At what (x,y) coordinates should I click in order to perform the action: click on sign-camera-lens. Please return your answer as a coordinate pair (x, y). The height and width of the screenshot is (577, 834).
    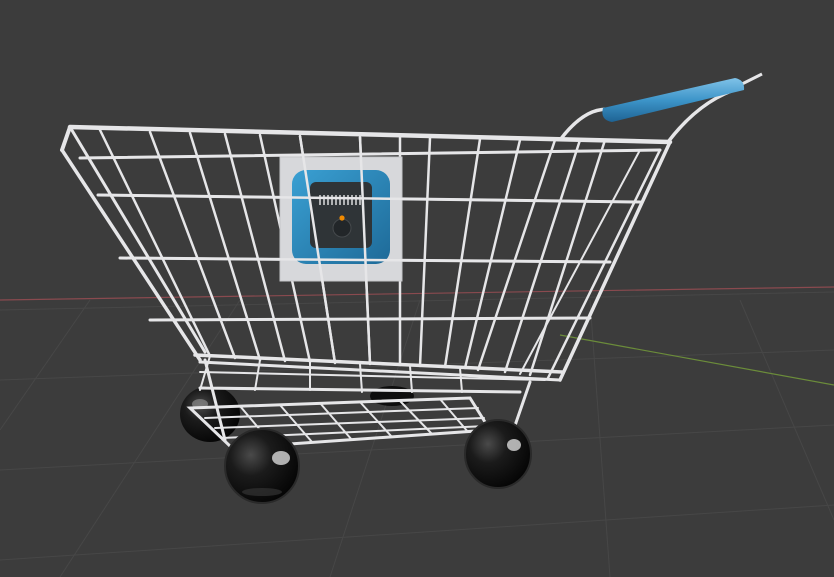
    Looking at the image, I should click on (342, 228).